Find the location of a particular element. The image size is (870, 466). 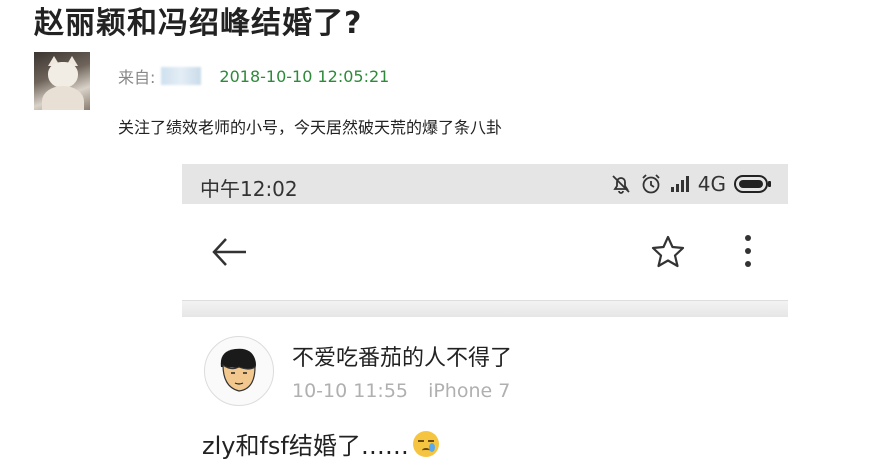

mute-bell-icon is located at coordinates (621, 184).